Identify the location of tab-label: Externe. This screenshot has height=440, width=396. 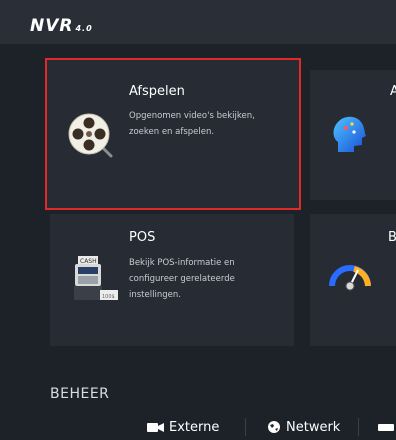
(194, 427).